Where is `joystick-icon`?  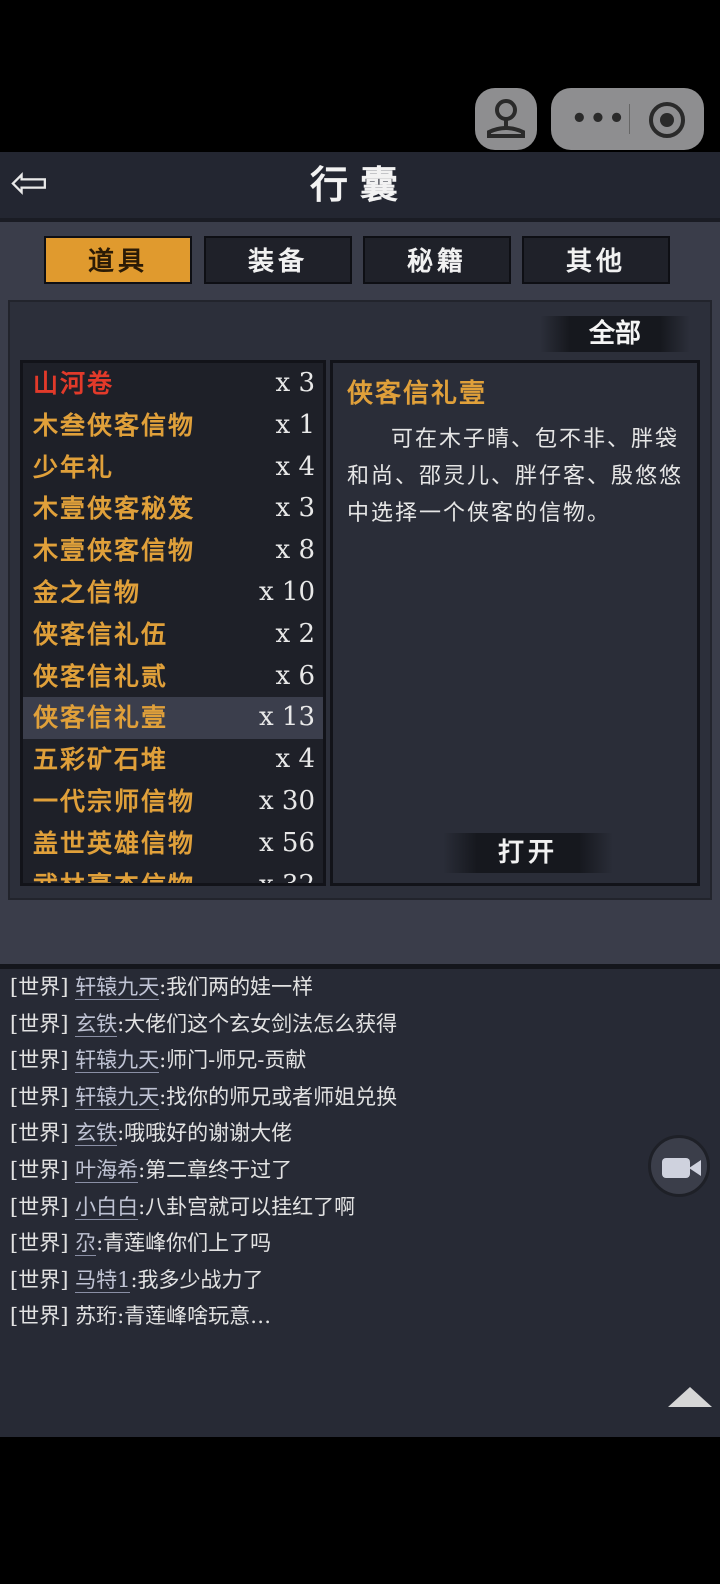
joystick-icon is located at coordinates (506, 118).